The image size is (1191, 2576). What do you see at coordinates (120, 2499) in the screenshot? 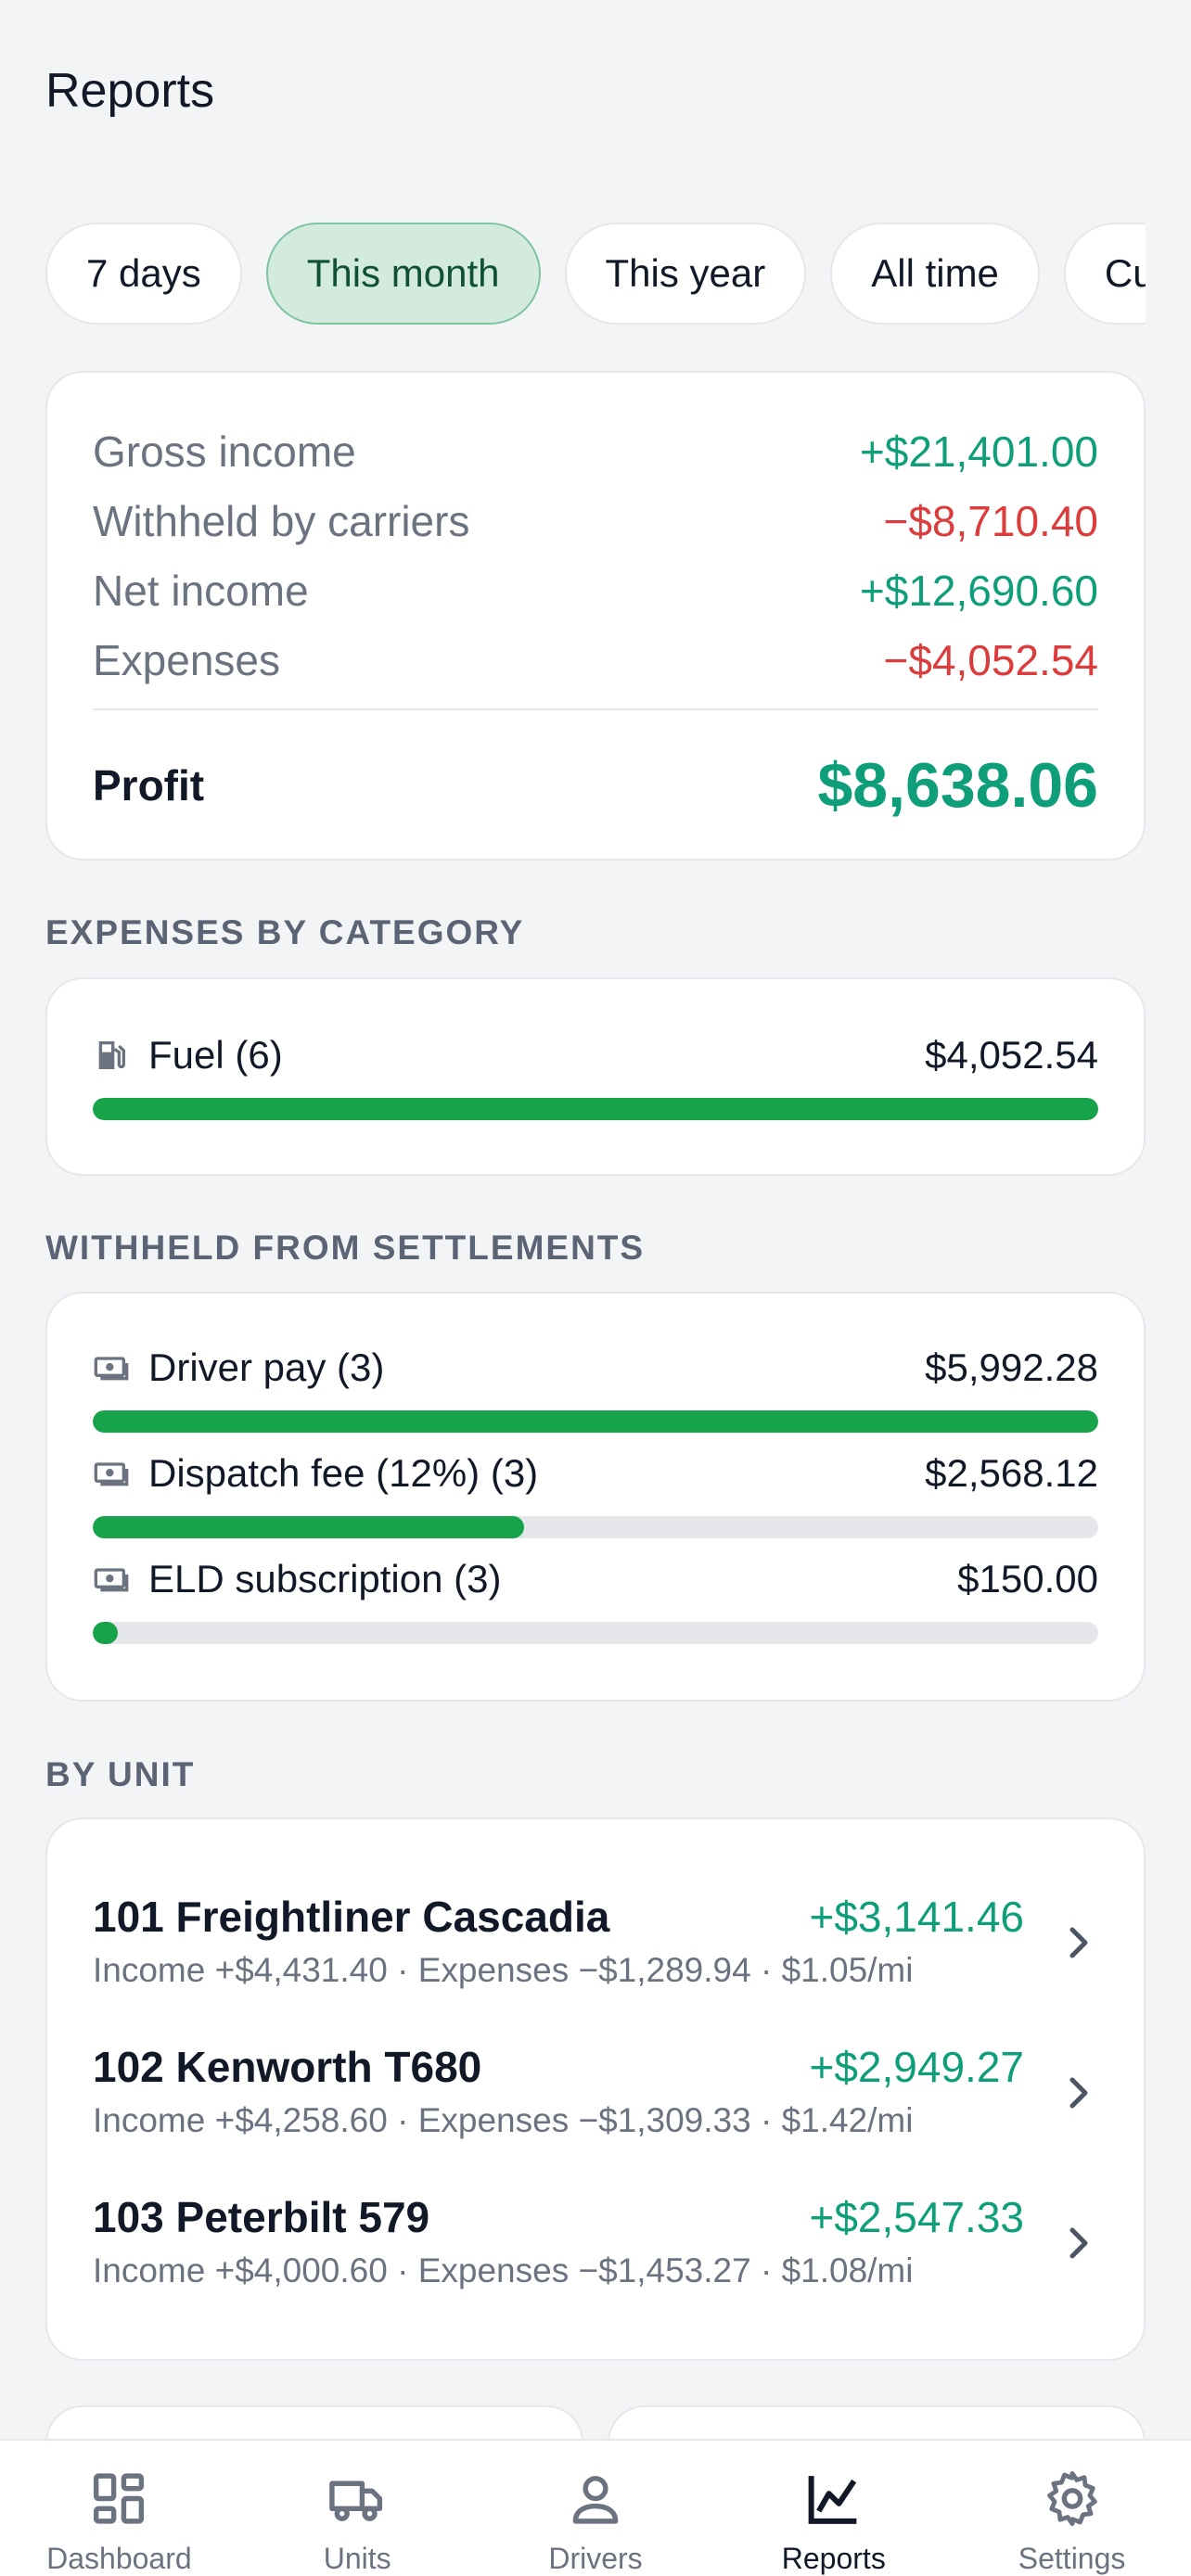
I see `dashboard-icon` at bounding box center [120, 2499].